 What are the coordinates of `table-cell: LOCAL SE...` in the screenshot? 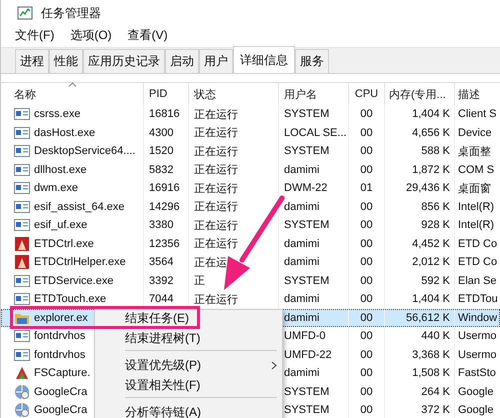 It's located at (315, 132).